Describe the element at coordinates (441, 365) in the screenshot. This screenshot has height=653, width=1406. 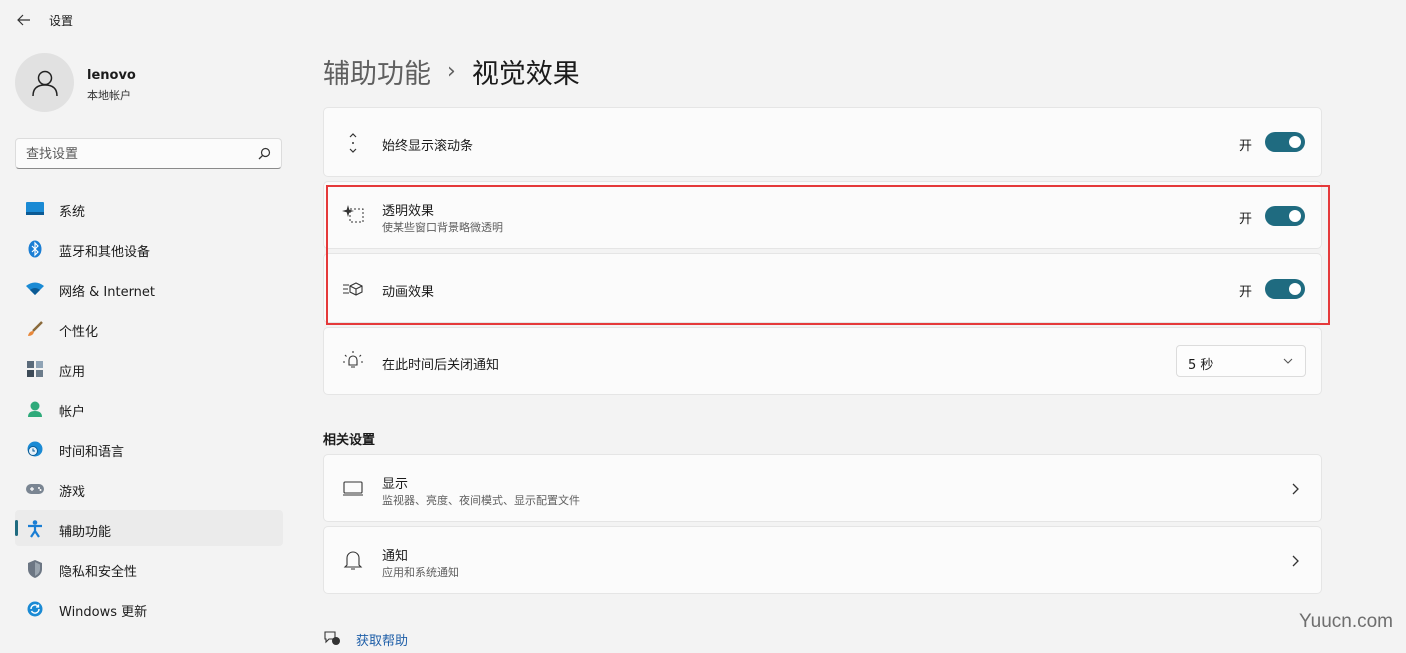
I see `setting-title: 在此时间后关闭通知` at that location.